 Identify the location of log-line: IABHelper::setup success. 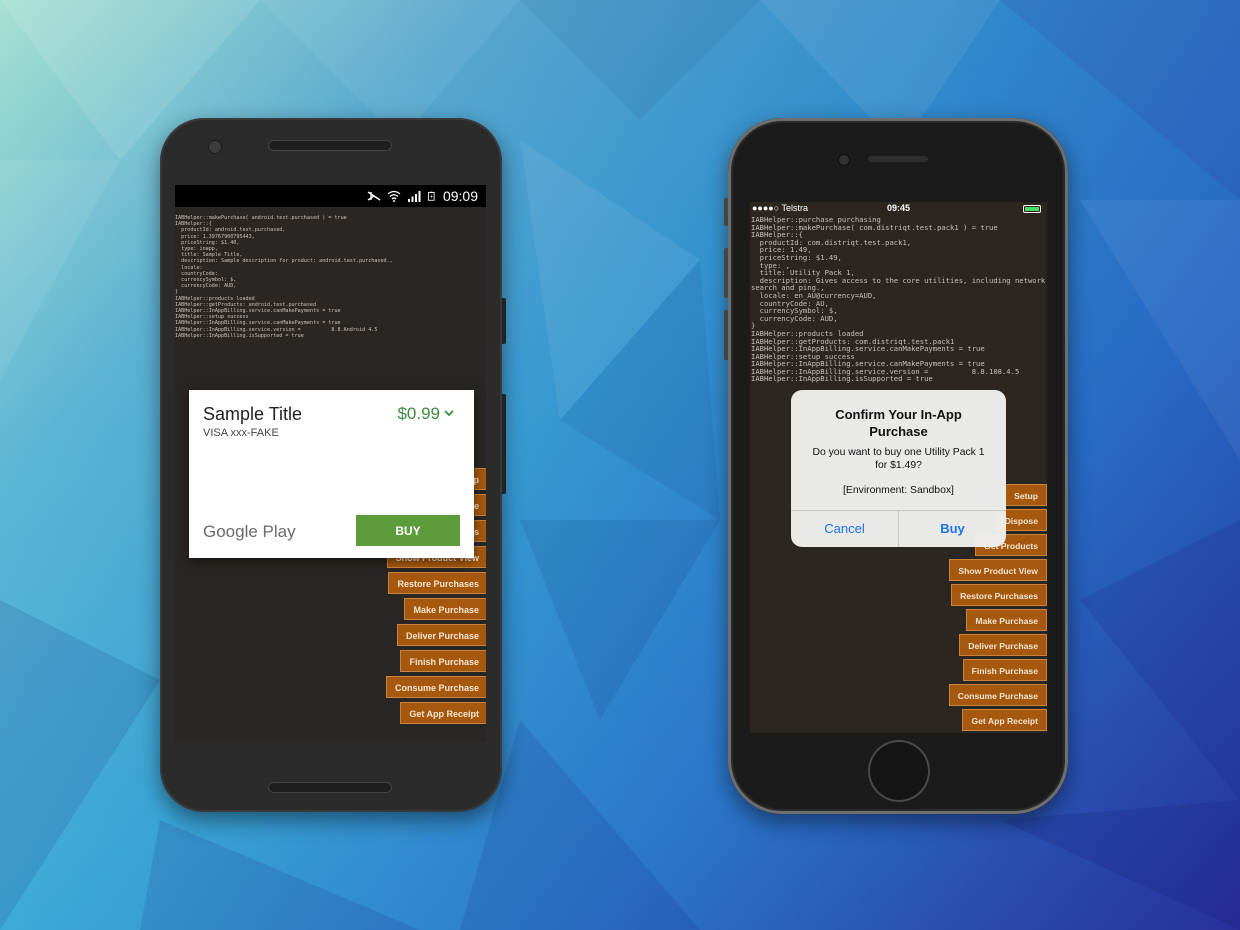
(212, 317).